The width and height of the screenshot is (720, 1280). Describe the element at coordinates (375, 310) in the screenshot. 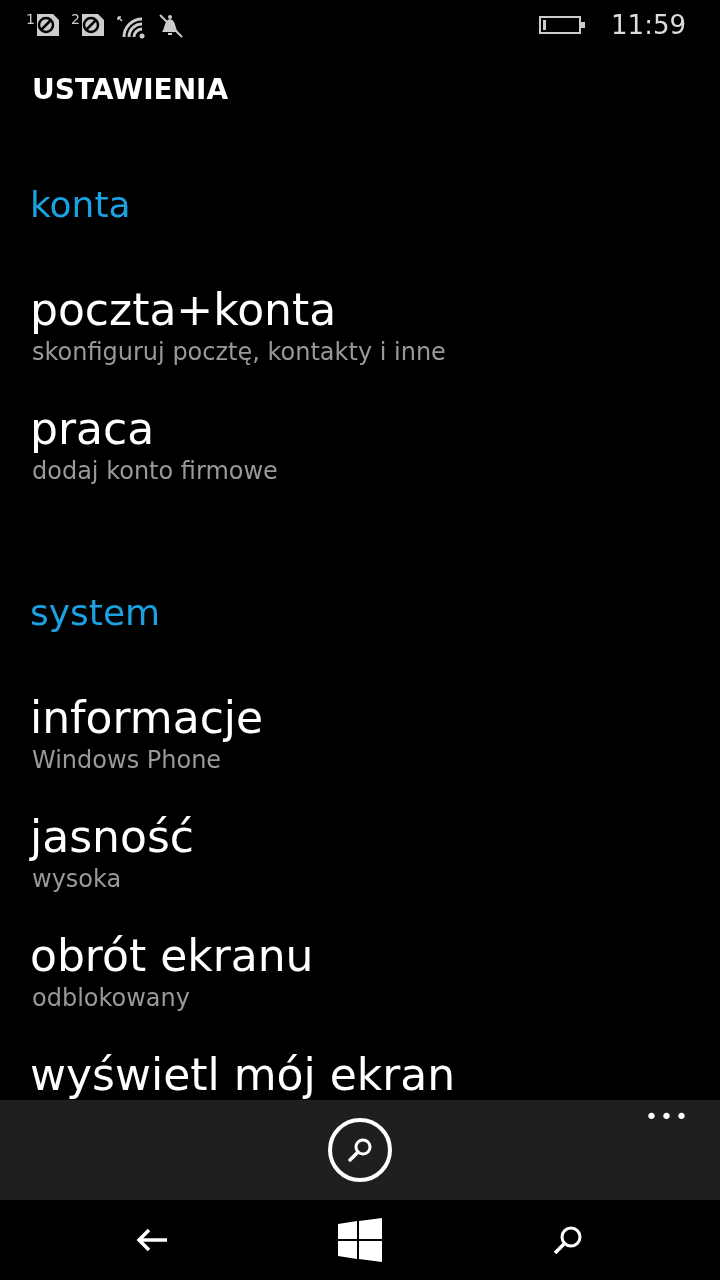

I see `setting-title: poczta+konta` at that location.